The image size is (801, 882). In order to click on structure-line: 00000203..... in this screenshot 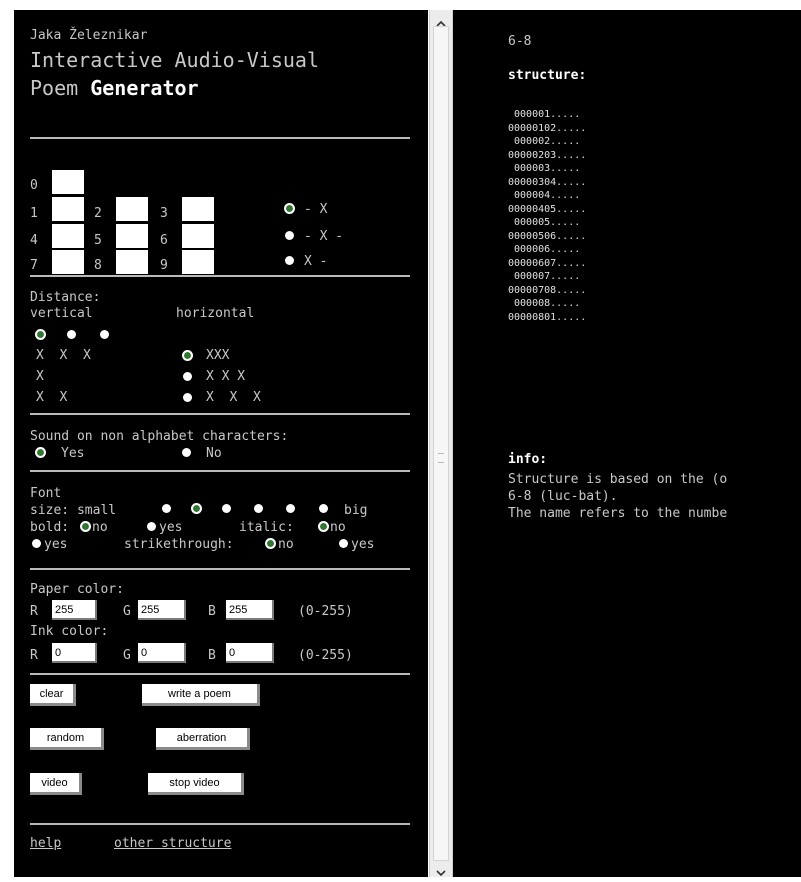, I will do `click(547, 155)`.